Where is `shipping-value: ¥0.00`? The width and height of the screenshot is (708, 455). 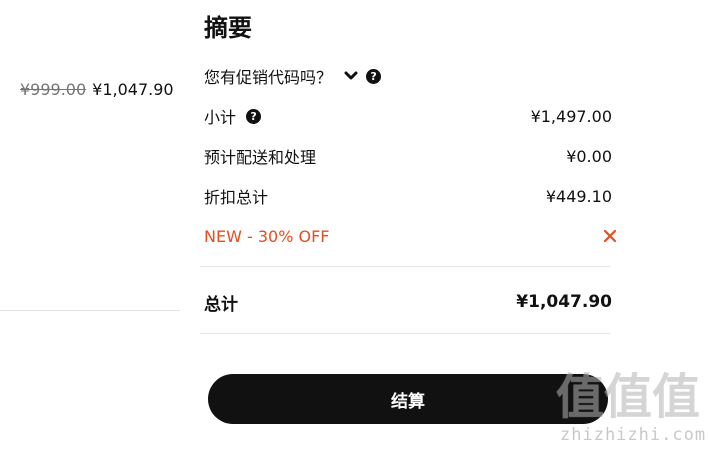
shipping-value: ¥0.00 is located at coordinates (589, 156).